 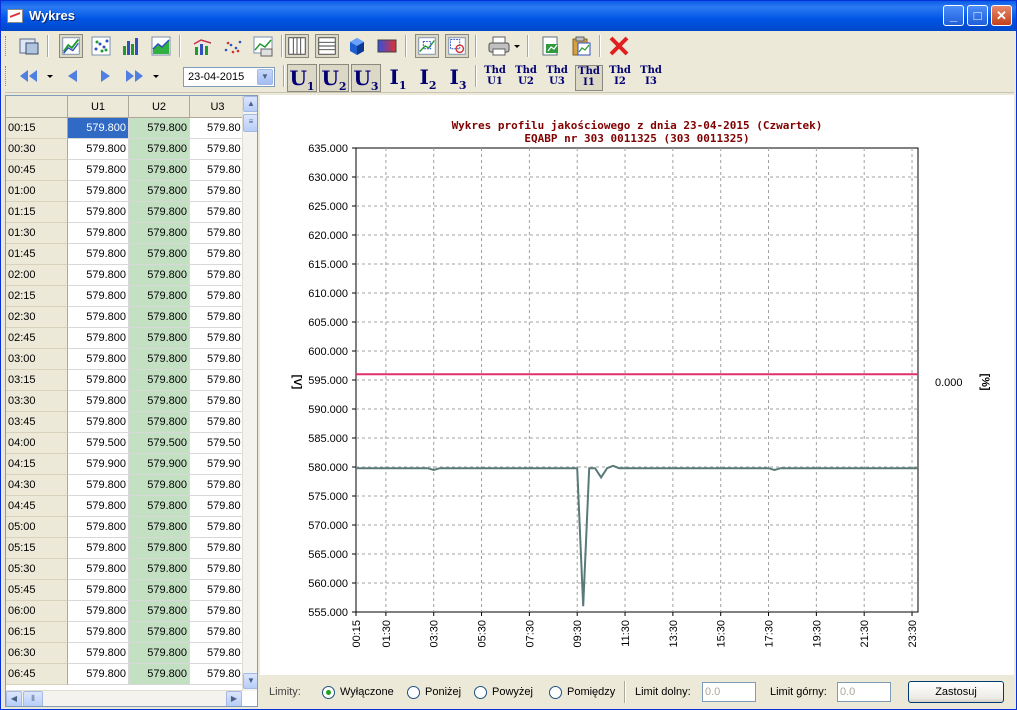 I want to click on table-row: 02:00 579.800 579.800 579.80, so click(x=126, y=275).